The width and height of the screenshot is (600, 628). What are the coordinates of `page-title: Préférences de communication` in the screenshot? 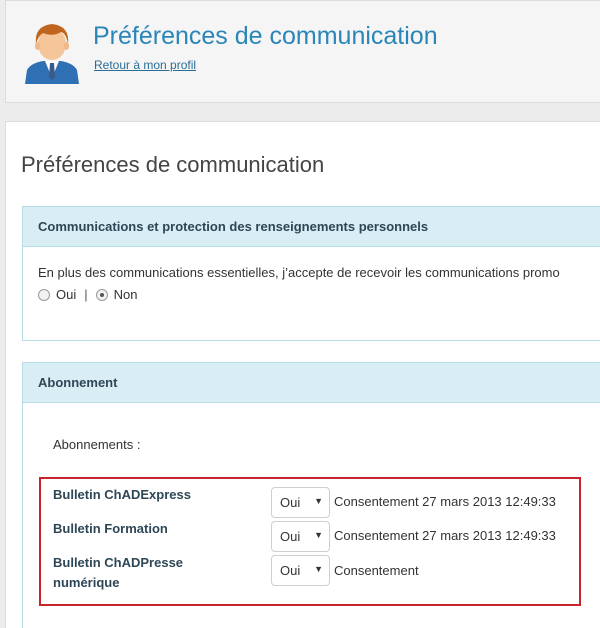 It's located at (265, 36).